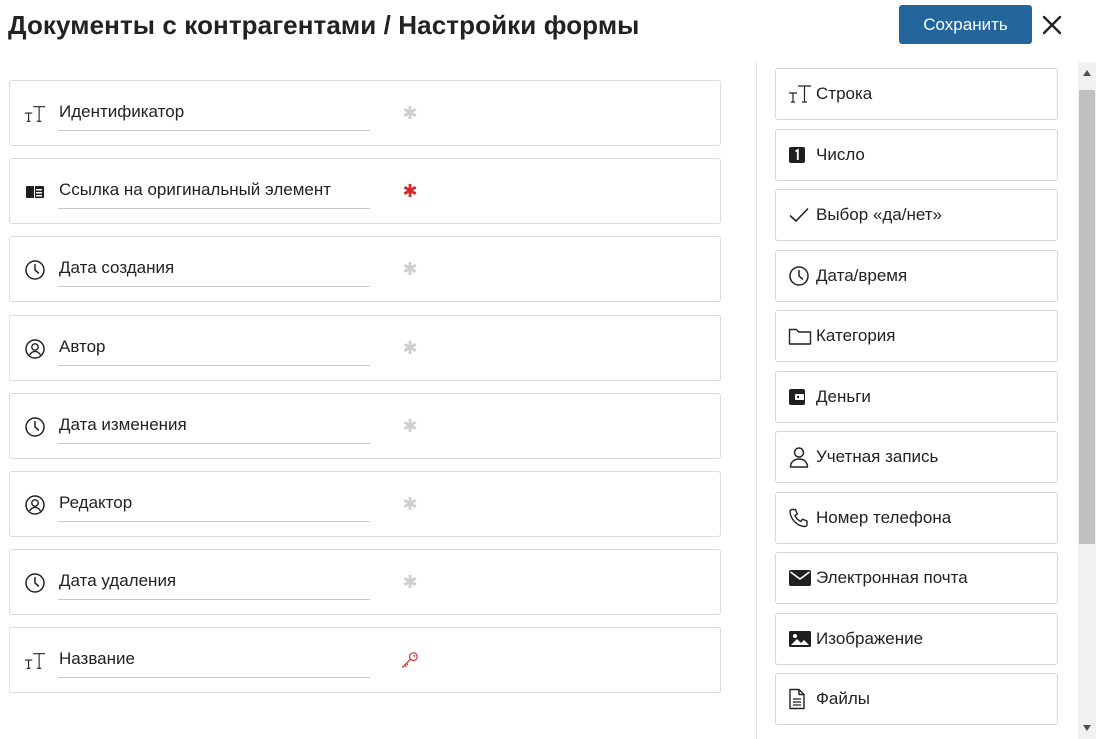 This screenshot has height=739, width=1096. I want to click on type-label: Учетная запись, so click(877, 456).